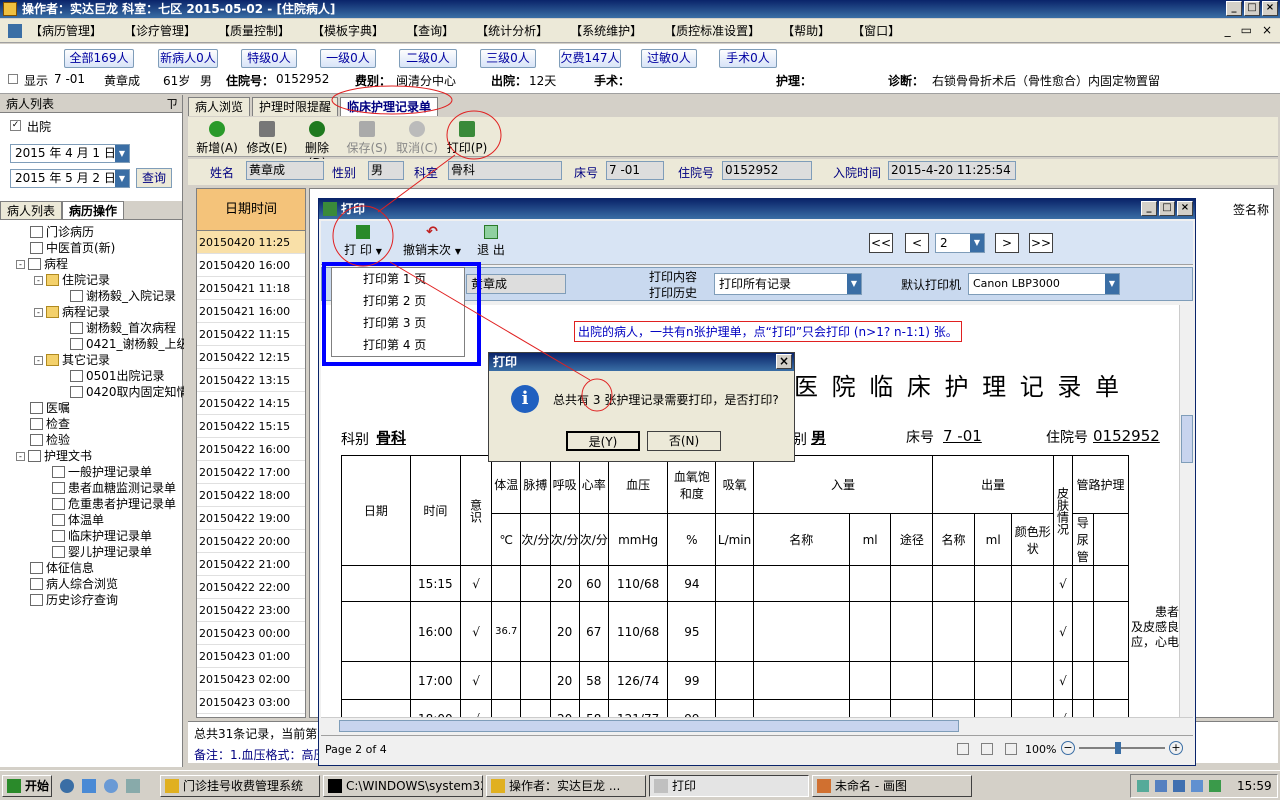 The width and height of the screenshot is (1280, 800). Describe the element at coordinates (491, 241) in the screenshot. I see `exit-button: 退 出` at that location.